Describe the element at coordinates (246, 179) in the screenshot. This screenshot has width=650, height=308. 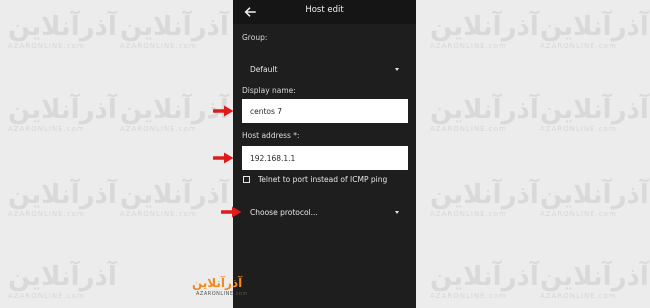
I see `telnet-checkbox` at that location.